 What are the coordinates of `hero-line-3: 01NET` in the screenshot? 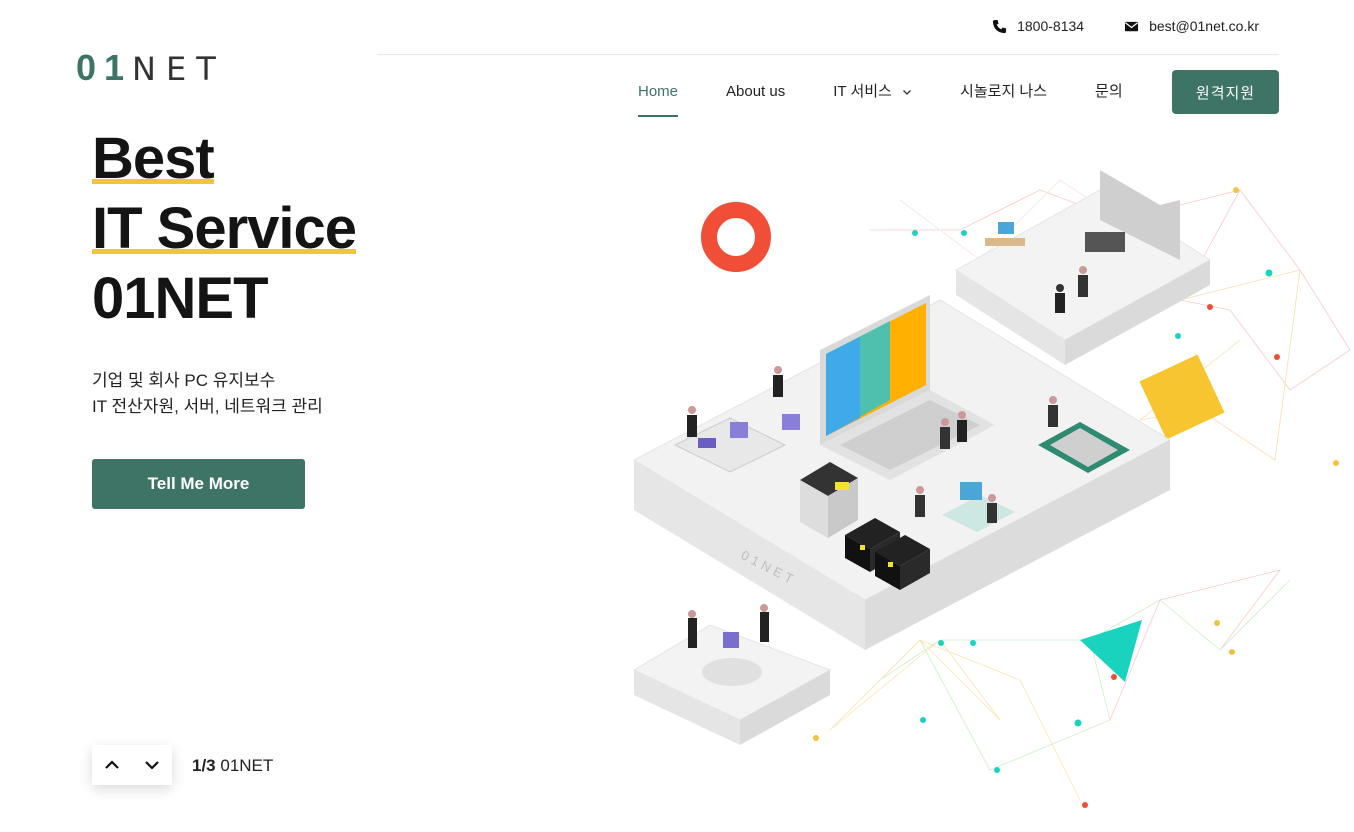 It's located at (180, 298).